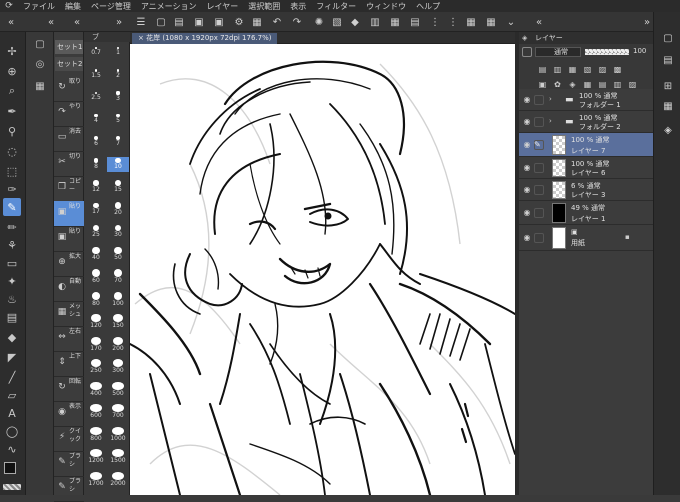  Describe the element at coordinates (118, 74) in the screenshot. I see `brush-size-option: 2` at that location.